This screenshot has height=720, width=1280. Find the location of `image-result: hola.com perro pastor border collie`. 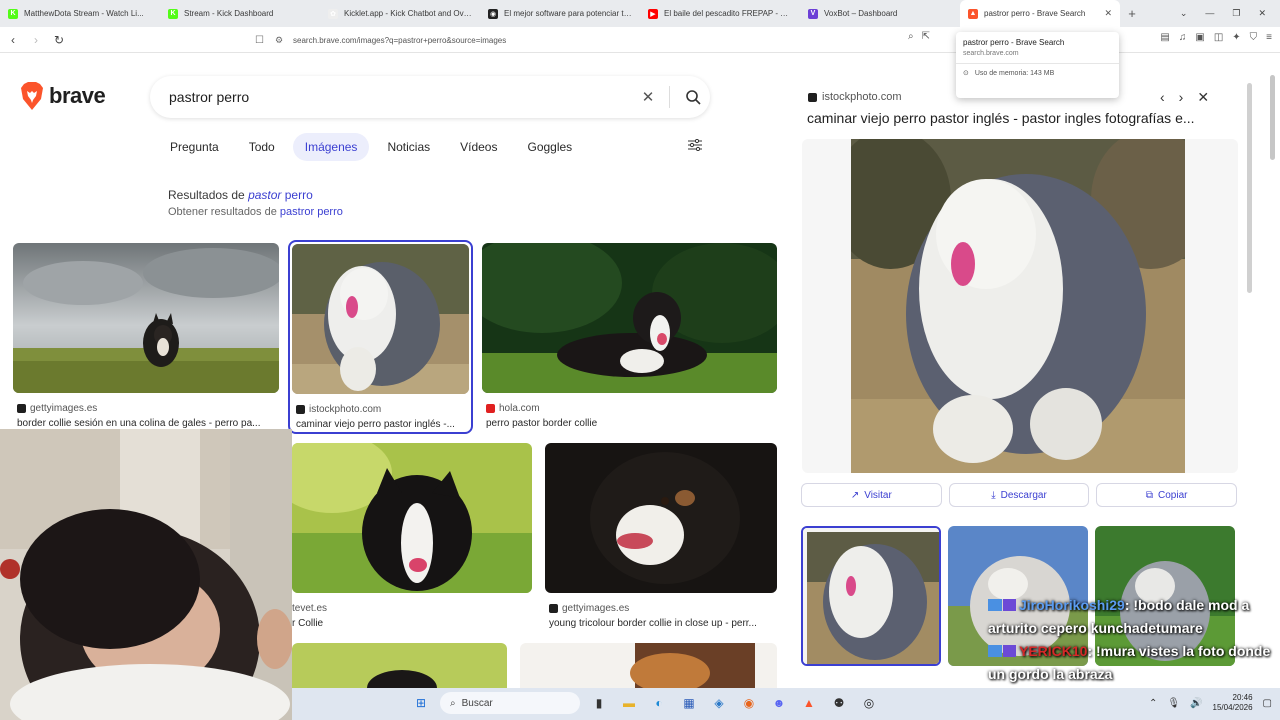

image-result: hola.com perro pastor border collie is located at coordinates (629, 338).